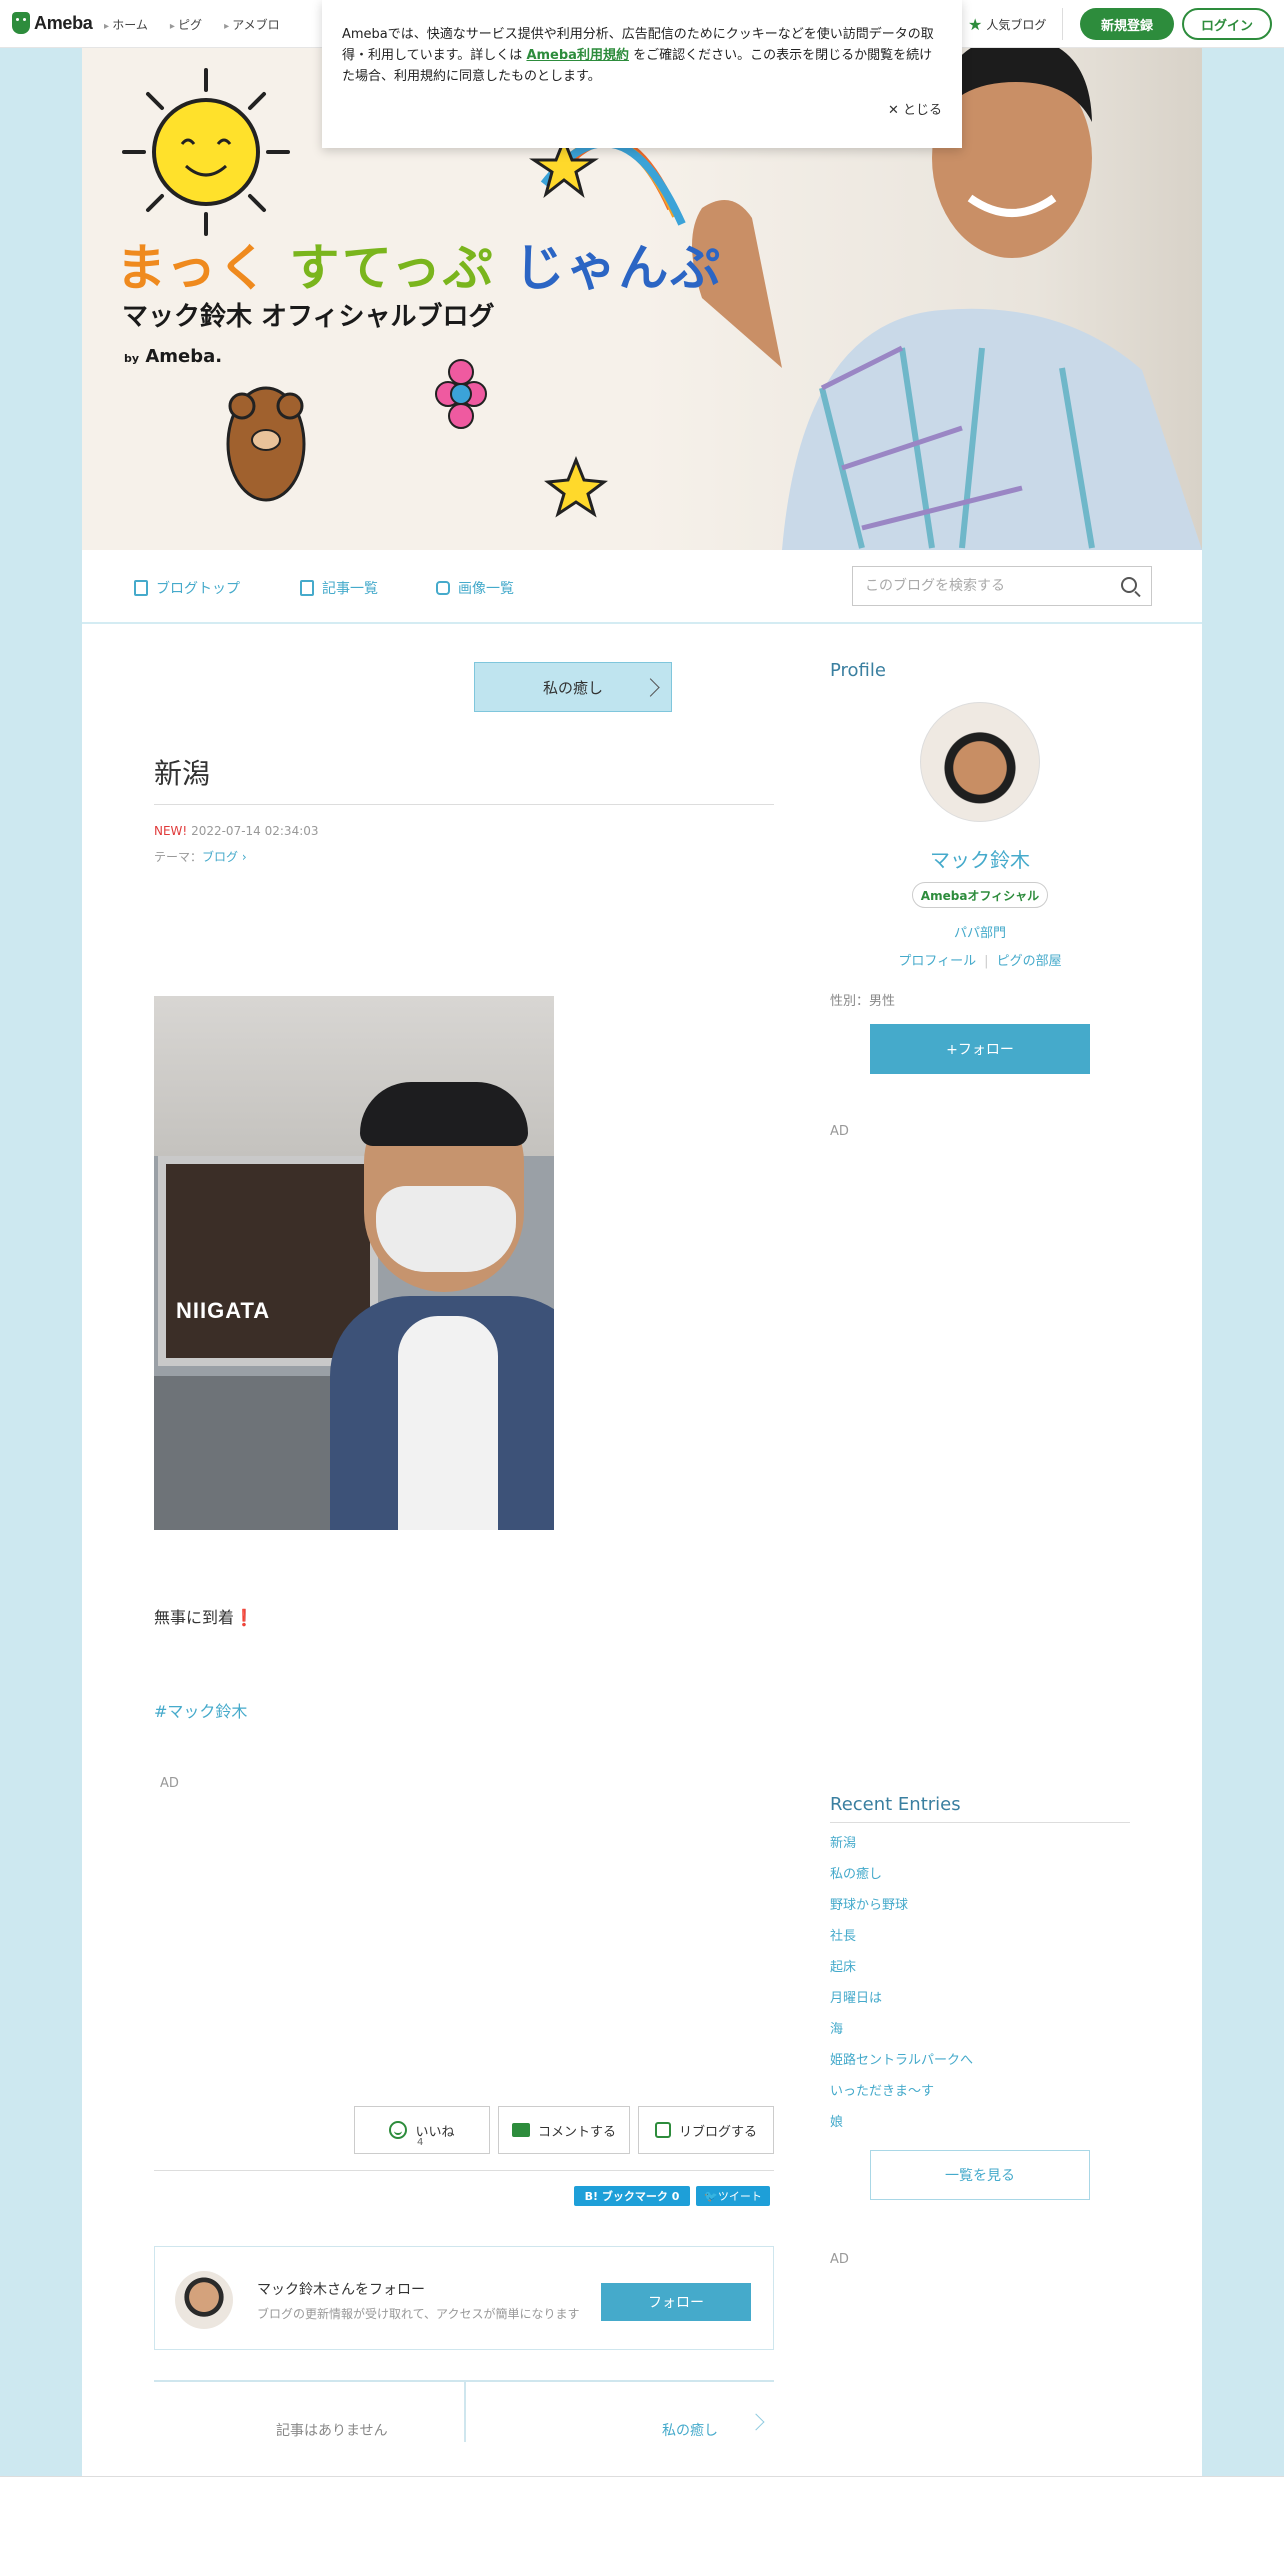 The height and width of the screenshot is (2568, 1284). I want to click on camera-icon, so click(443, 588).